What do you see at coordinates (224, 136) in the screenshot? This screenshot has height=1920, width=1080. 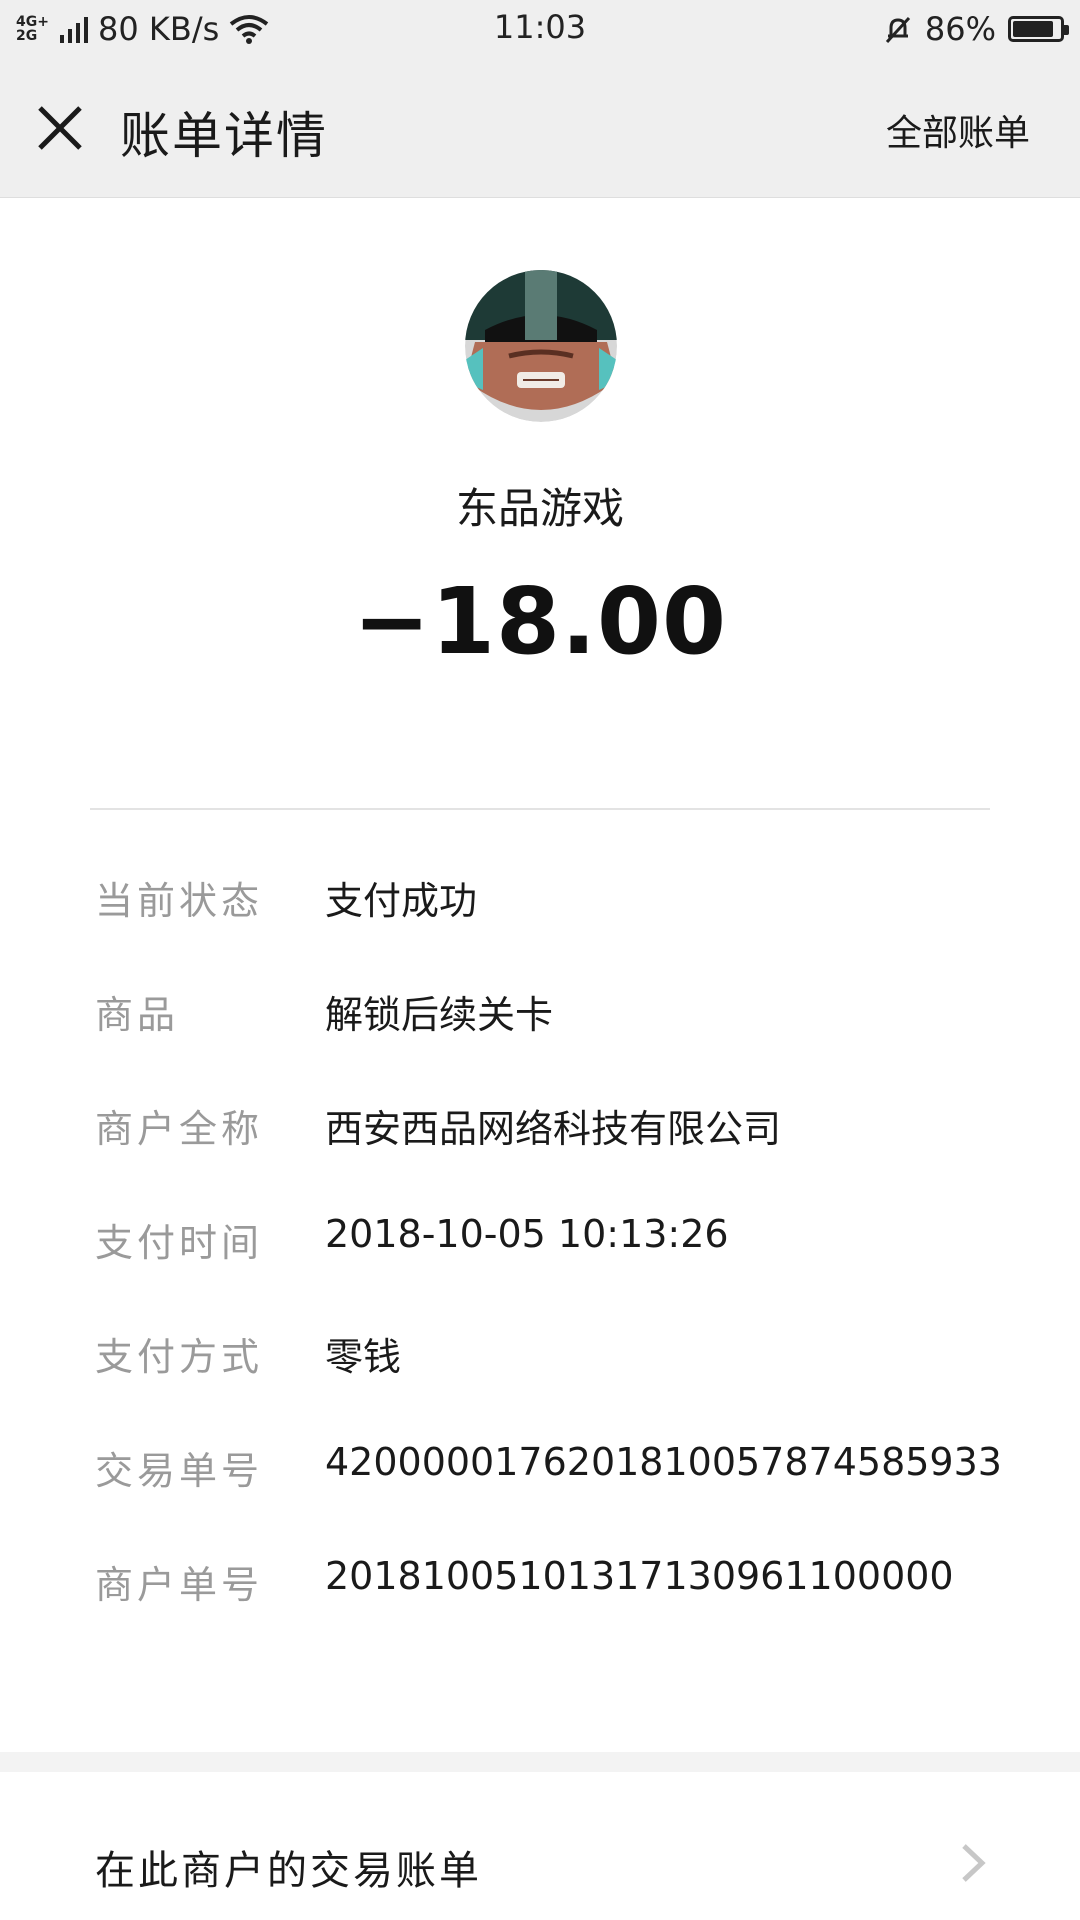 I see `page-title: 账单详情` at bounding box center [224, 136].